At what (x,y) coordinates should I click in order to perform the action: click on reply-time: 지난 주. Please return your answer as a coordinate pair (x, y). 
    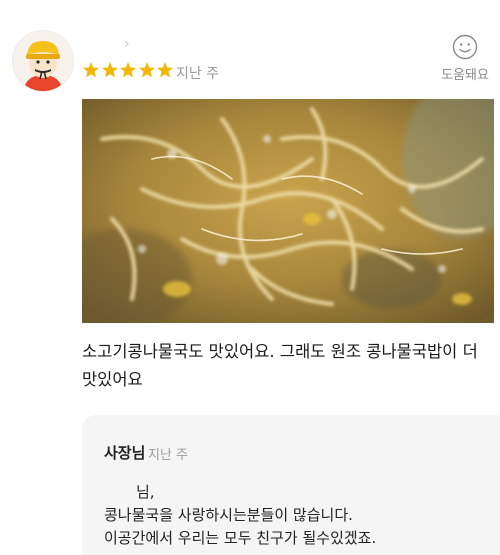
    Looking at the image, I should click on (168, 455).